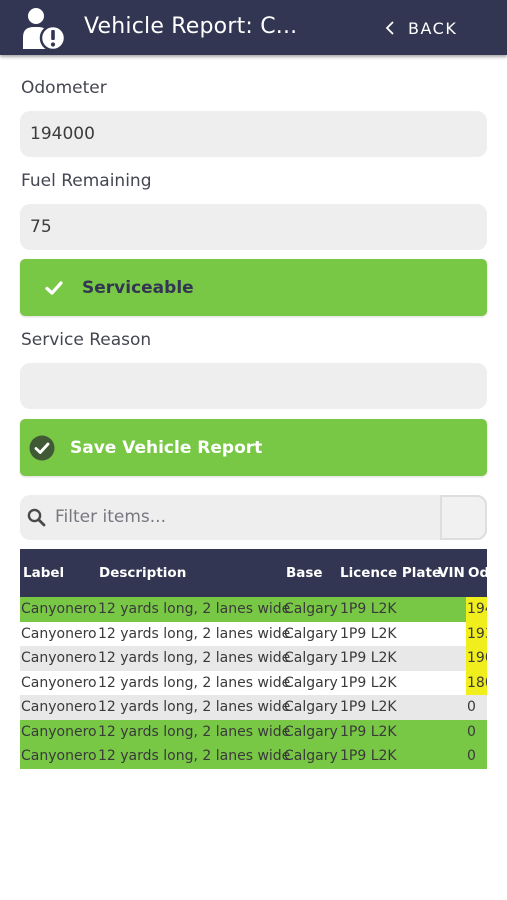 The height and width of the screenshot is (900, 507). Describe the element at coordinates (86, 340) in the screenshot. I see `service-reason-label: Service Reason` at that location.